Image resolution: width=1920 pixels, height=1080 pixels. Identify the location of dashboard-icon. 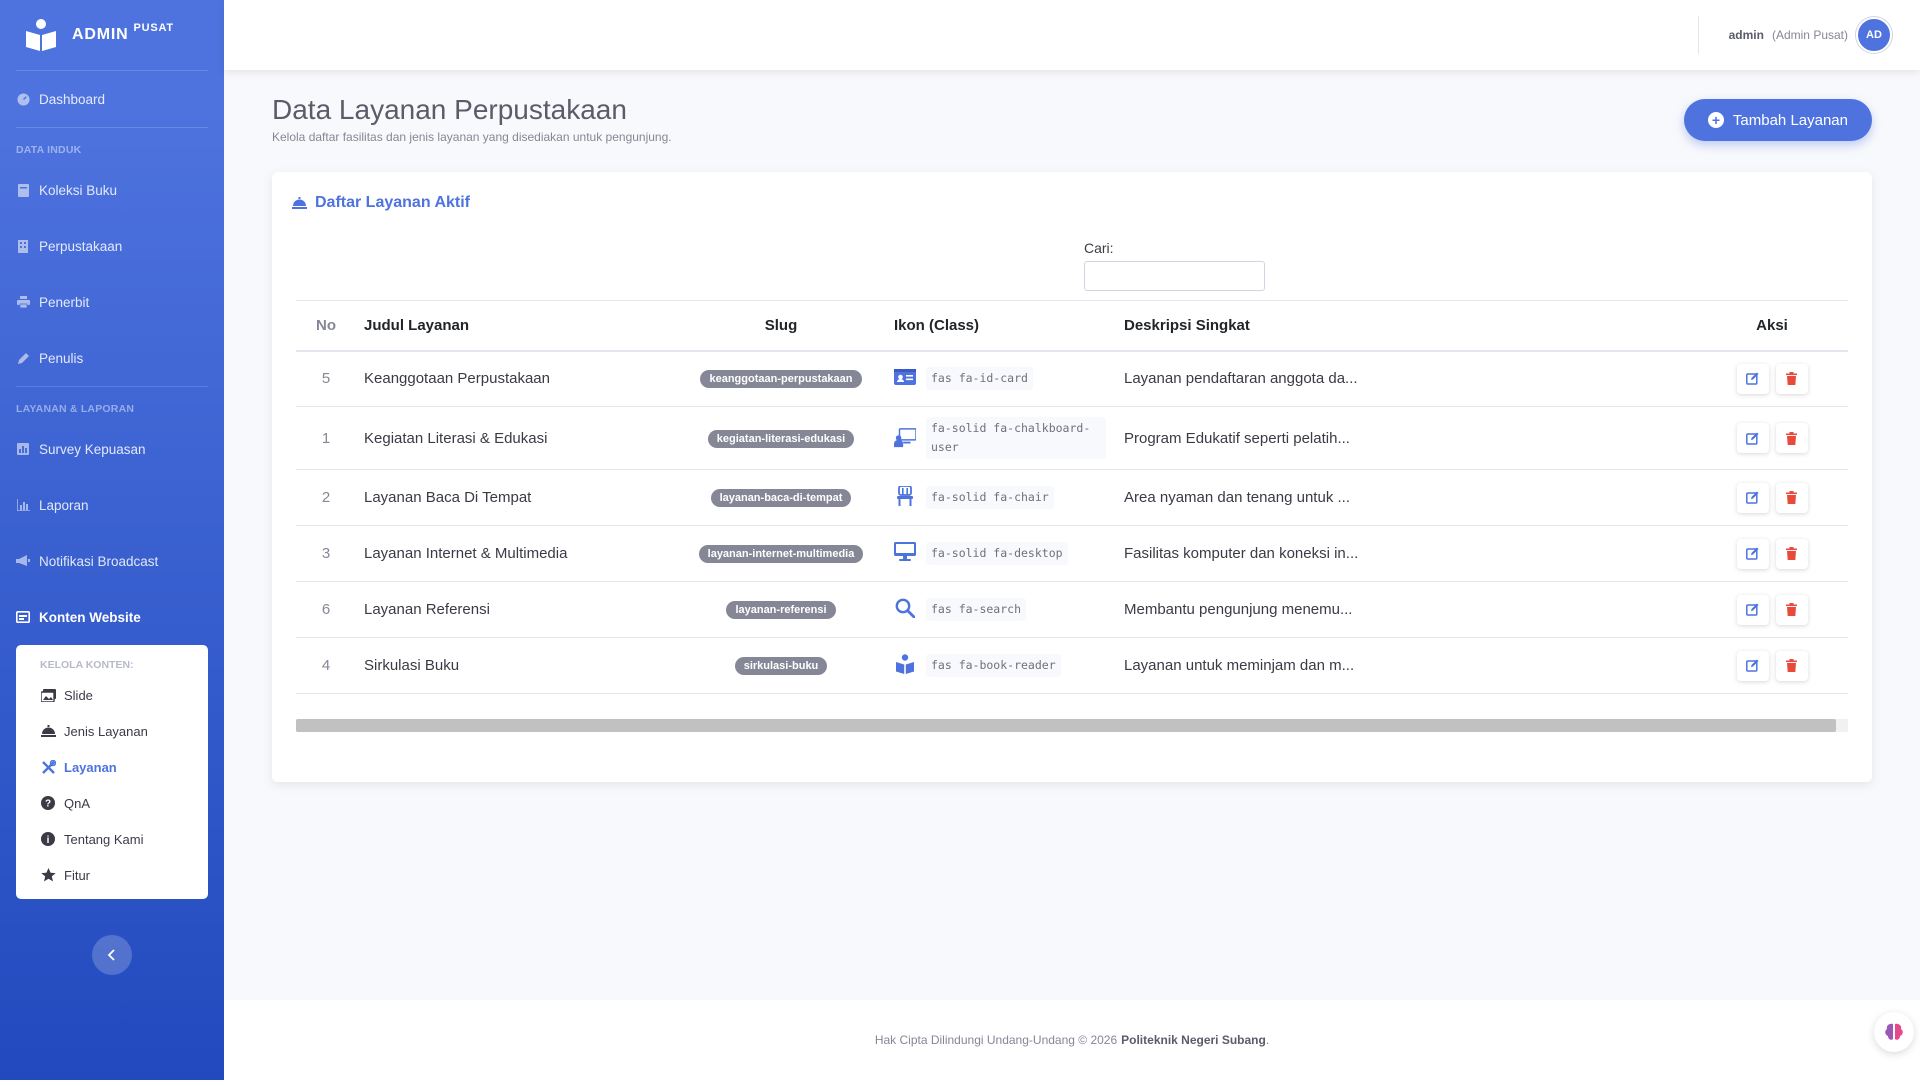
(23, 99).